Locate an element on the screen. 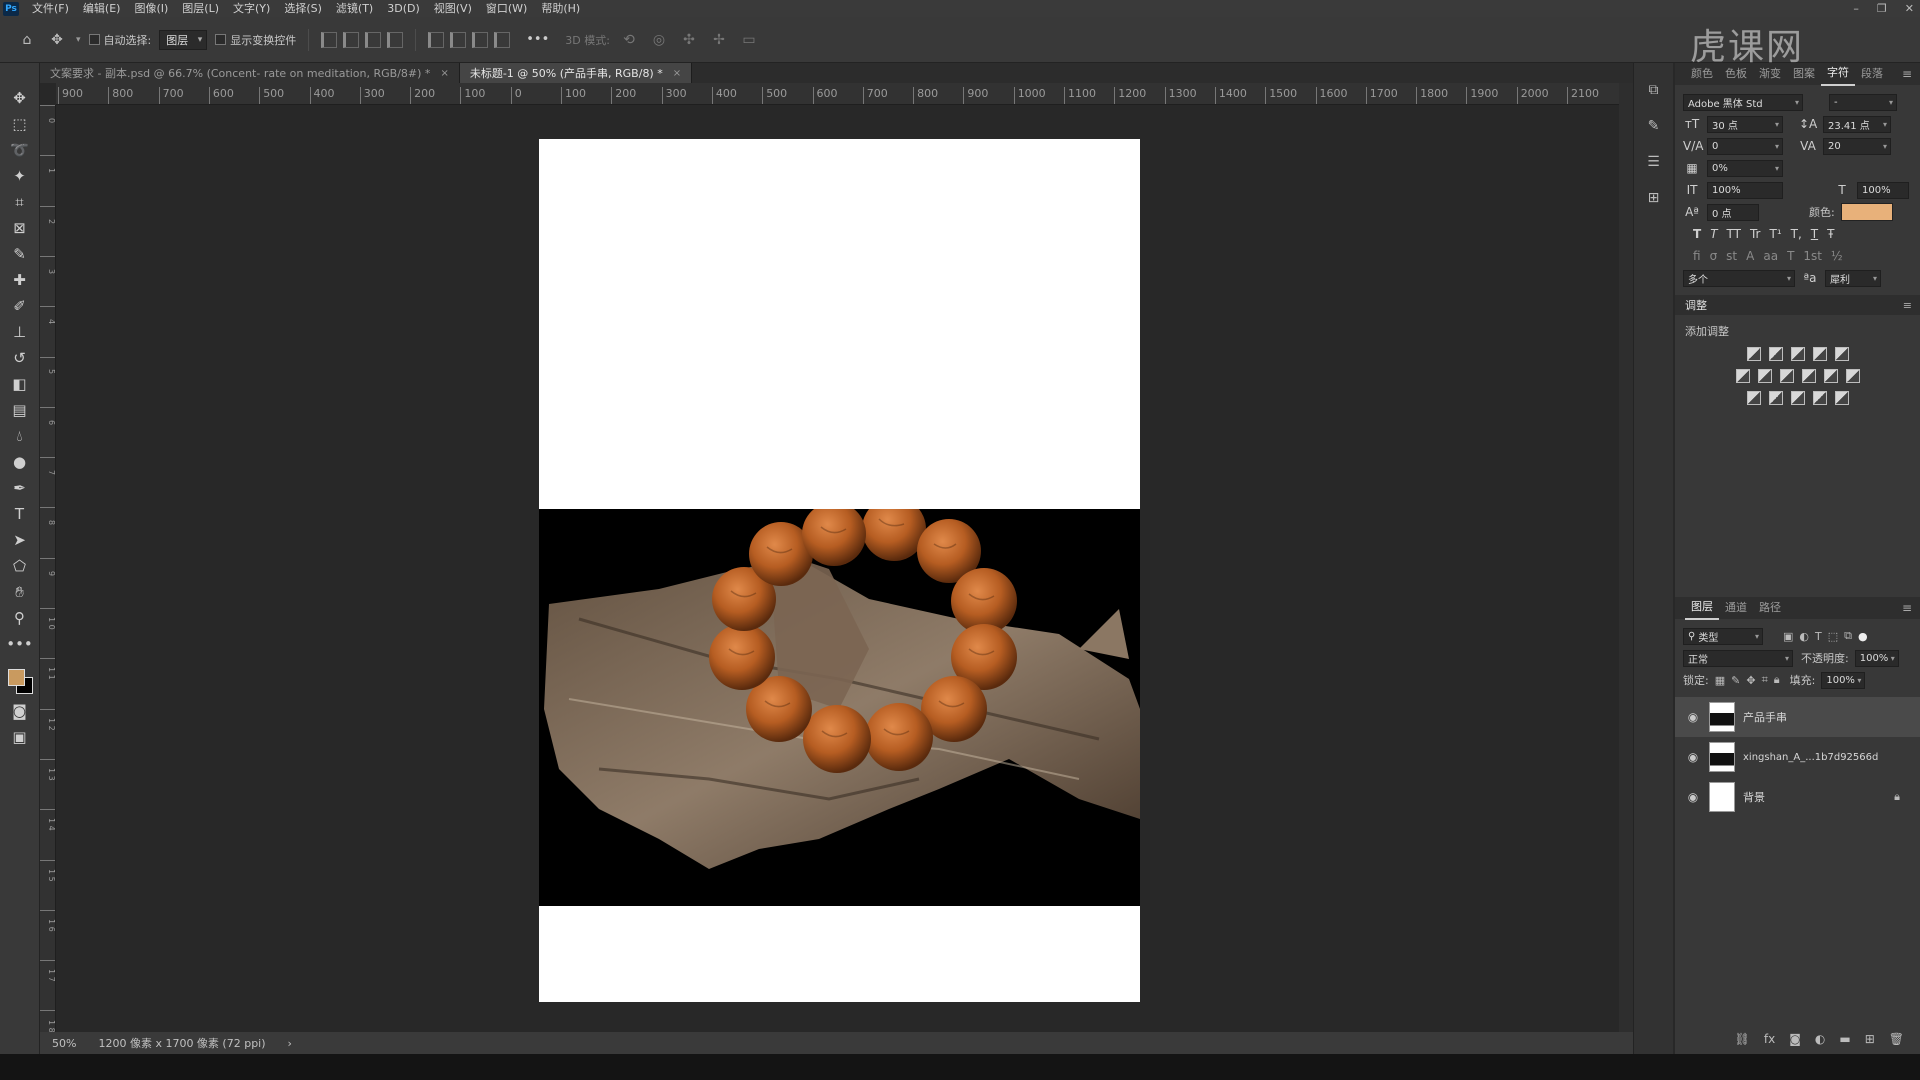 This screenshot has height=1080, width=1920. align-center-icon is located at coordinates (351, 39).